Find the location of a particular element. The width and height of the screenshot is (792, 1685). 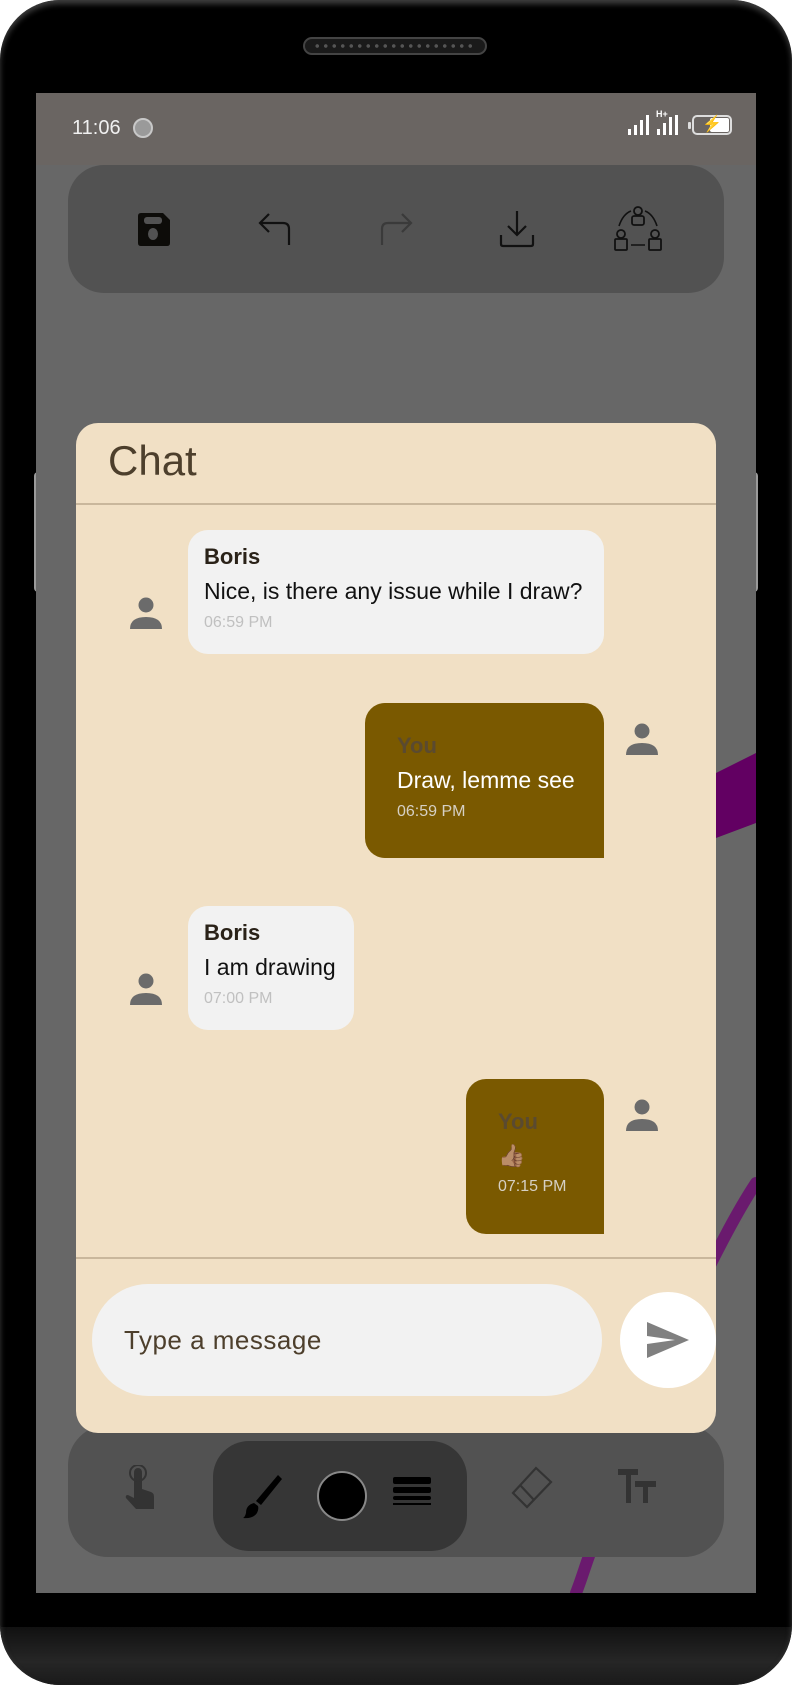

message-text: I am drawing is located at coordinates (270, 967).